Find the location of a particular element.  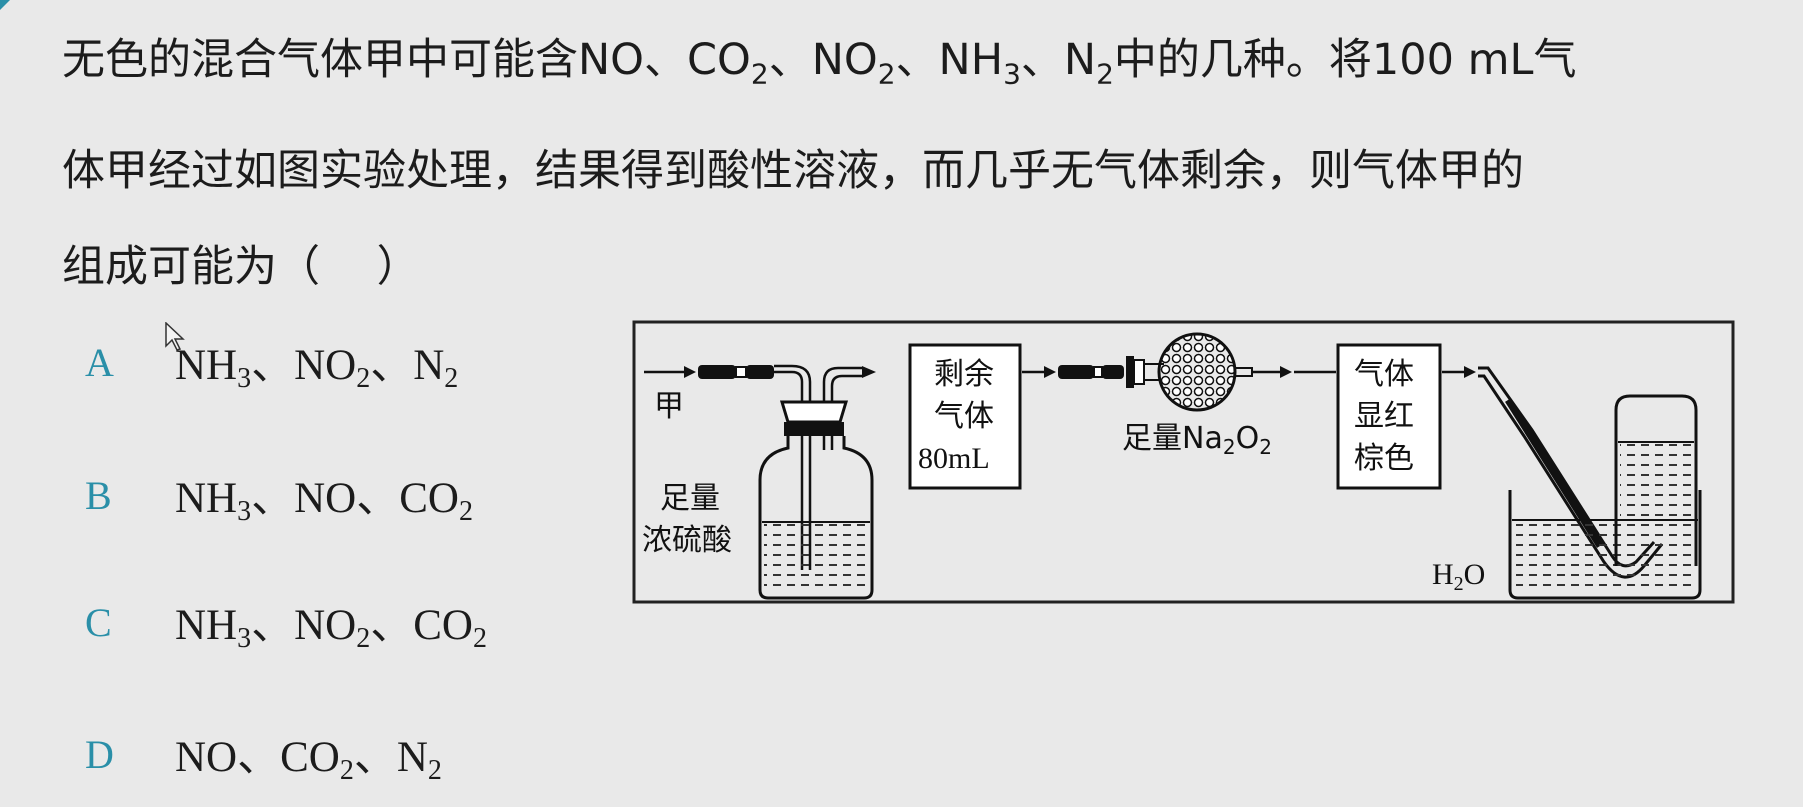

option-b: B NH3、NO、CO2 is located at coordinates (279, 496).